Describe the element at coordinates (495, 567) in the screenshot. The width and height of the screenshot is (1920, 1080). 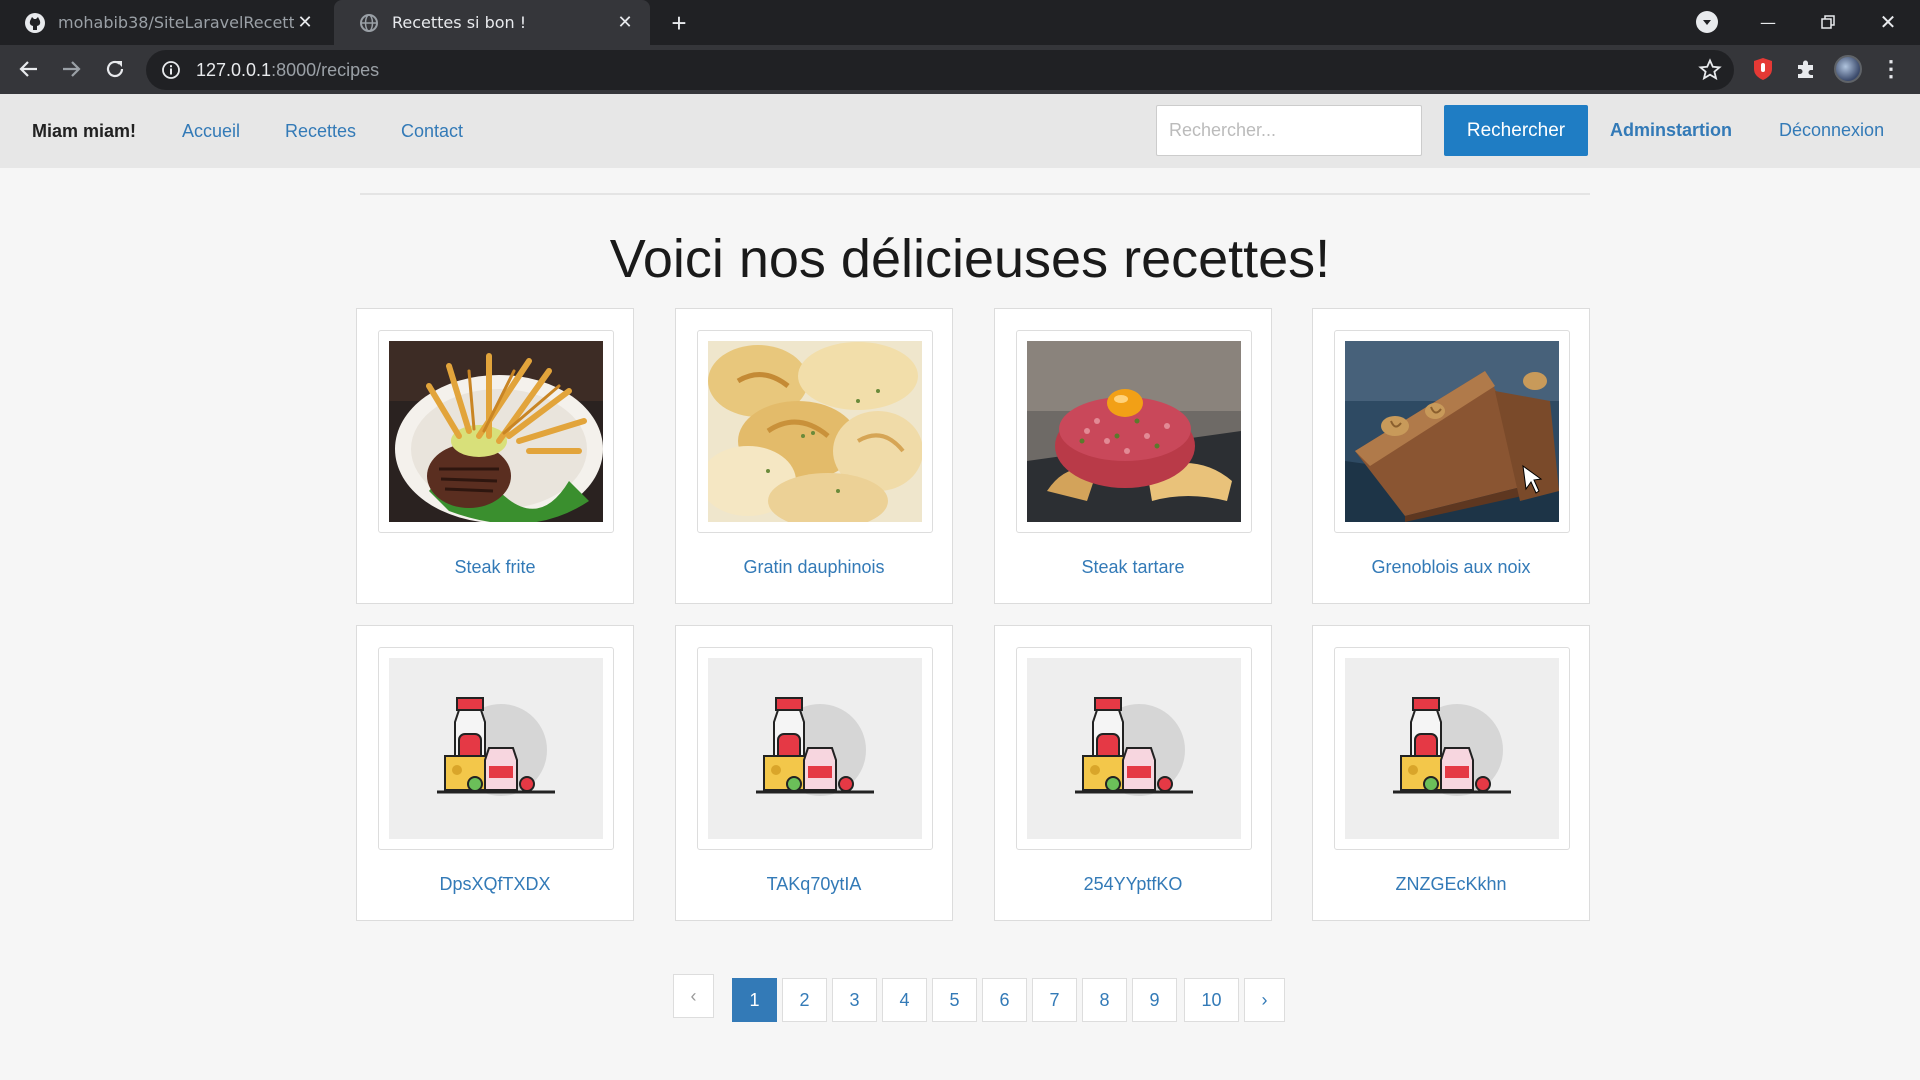
I see `recipe-name: Steak frite` at that location.